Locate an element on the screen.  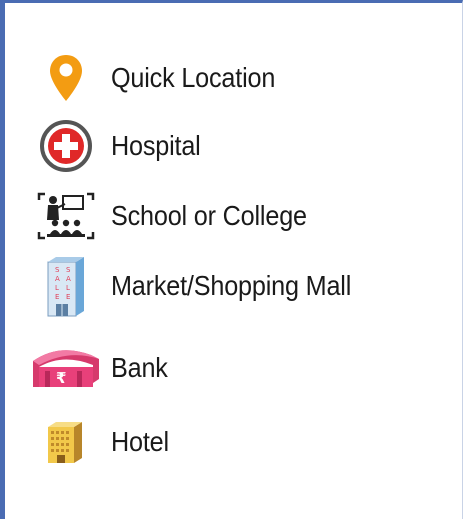
shopping-mall-building-icon: S A L E S A L E is located at coordinates (66, 286).